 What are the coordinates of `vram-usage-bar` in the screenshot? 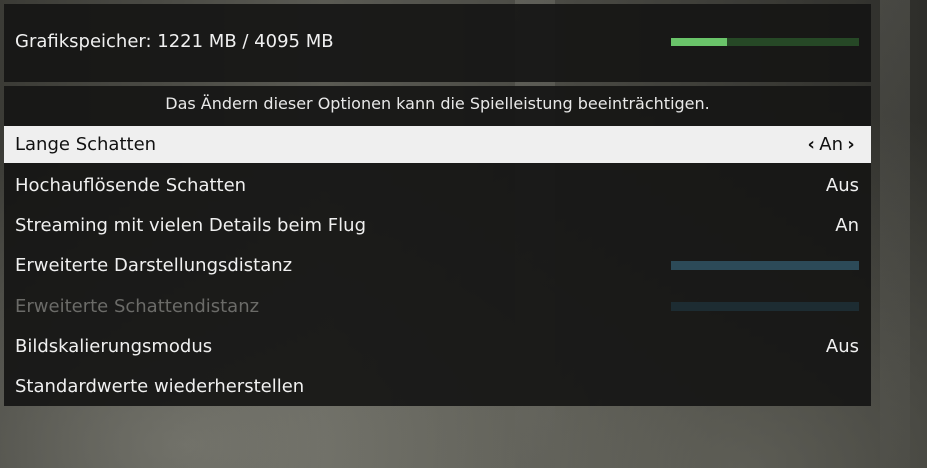 It's located at (765, 42).